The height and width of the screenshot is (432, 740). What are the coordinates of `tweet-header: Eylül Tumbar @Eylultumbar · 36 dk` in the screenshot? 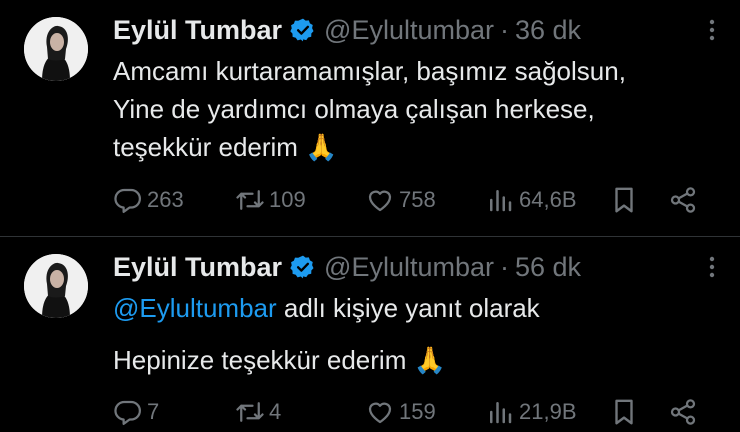 It's located at (347, 30).